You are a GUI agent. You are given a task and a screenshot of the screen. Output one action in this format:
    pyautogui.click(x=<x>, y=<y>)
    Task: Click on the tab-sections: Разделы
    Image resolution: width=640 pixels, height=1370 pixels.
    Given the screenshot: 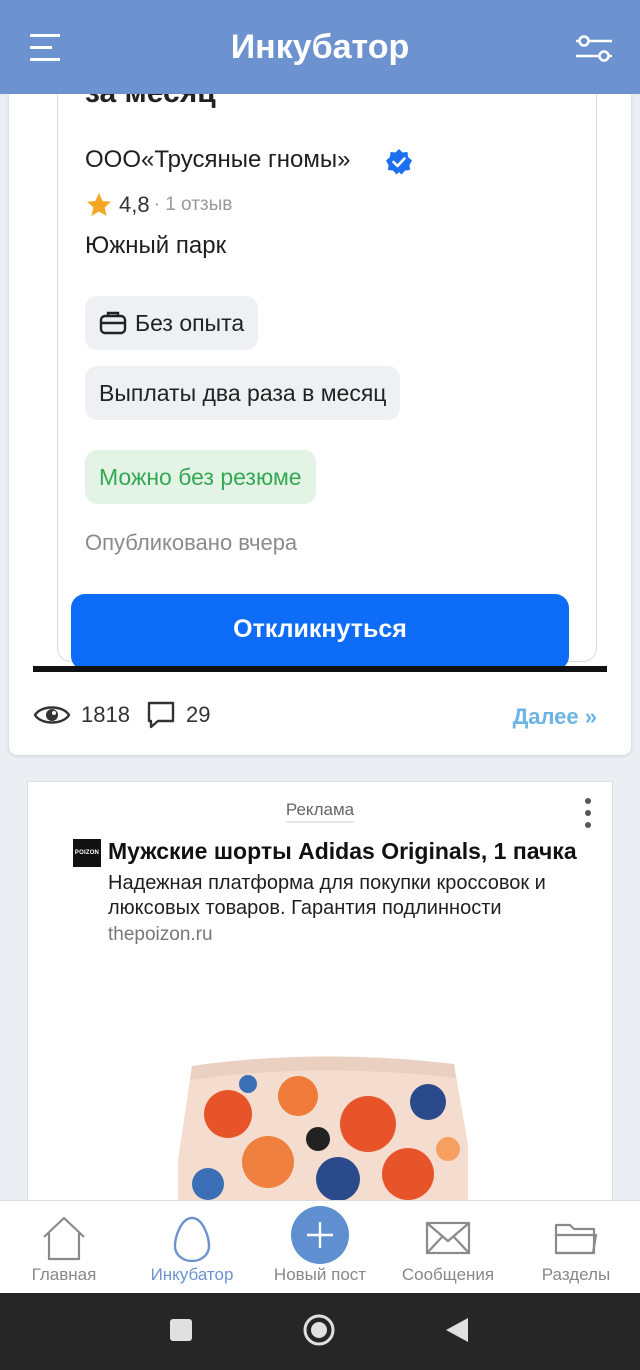 What is the action you would take?
    pyautogui.click(x=576, y=1247)
    